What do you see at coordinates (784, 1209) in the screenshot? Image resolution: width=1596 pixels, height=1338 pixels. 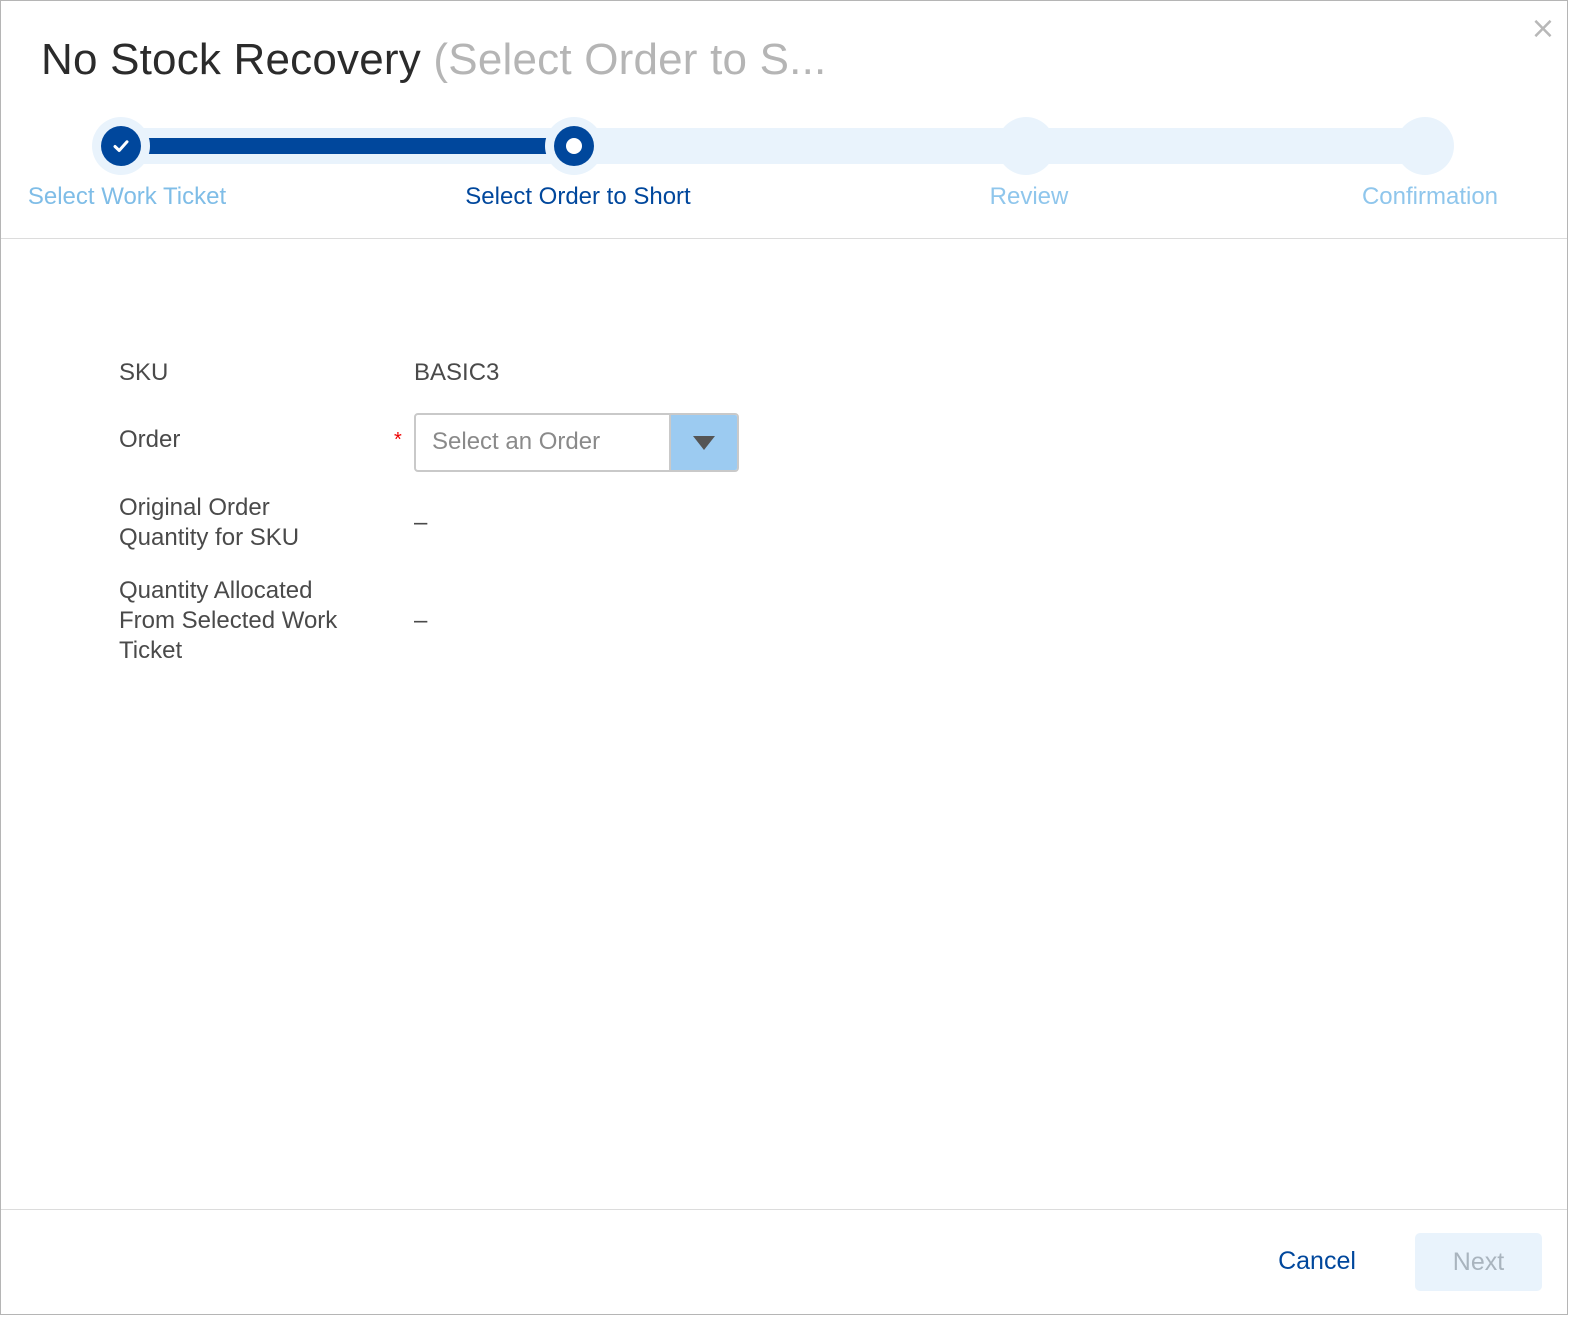 I see `footer-divider` at bounding box center [784, 1209].